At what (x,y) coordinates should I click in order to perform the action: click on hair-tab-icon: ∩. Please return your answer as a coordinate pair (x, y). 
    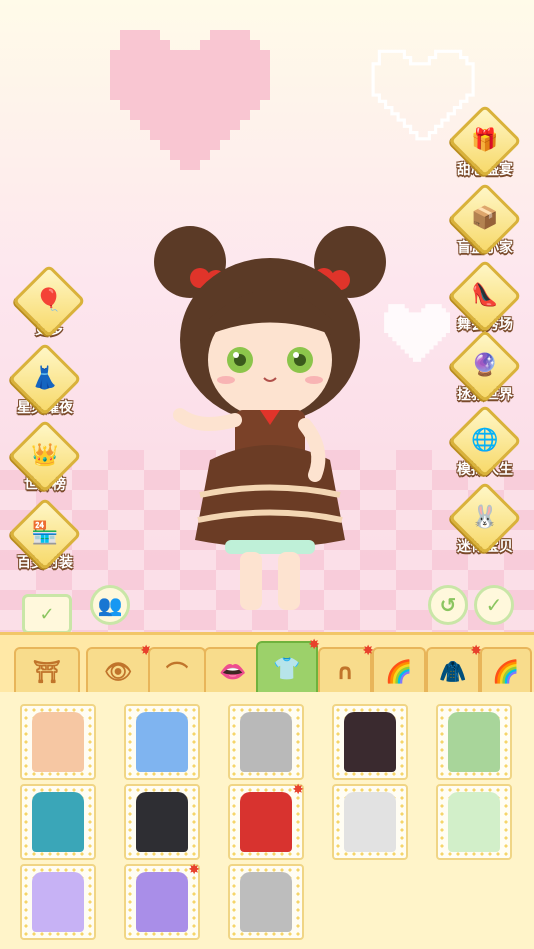
    Looking at the image, I should click on (345, 672).